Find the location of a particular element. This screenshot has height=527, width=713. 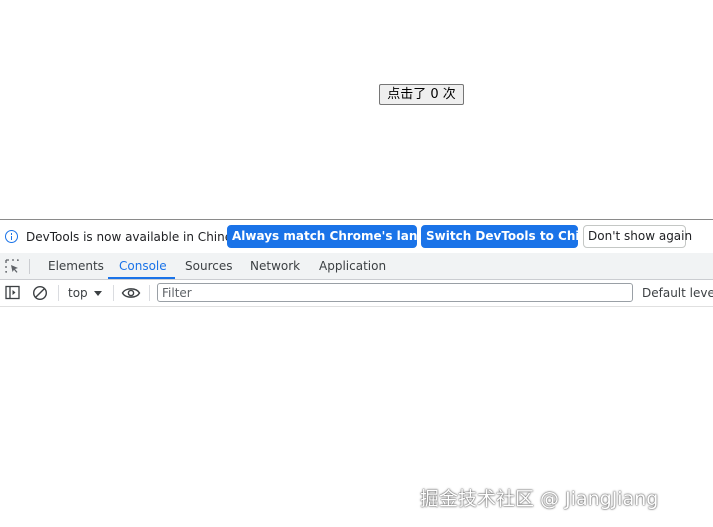

tab-separator is located at coordinates (29, 266).